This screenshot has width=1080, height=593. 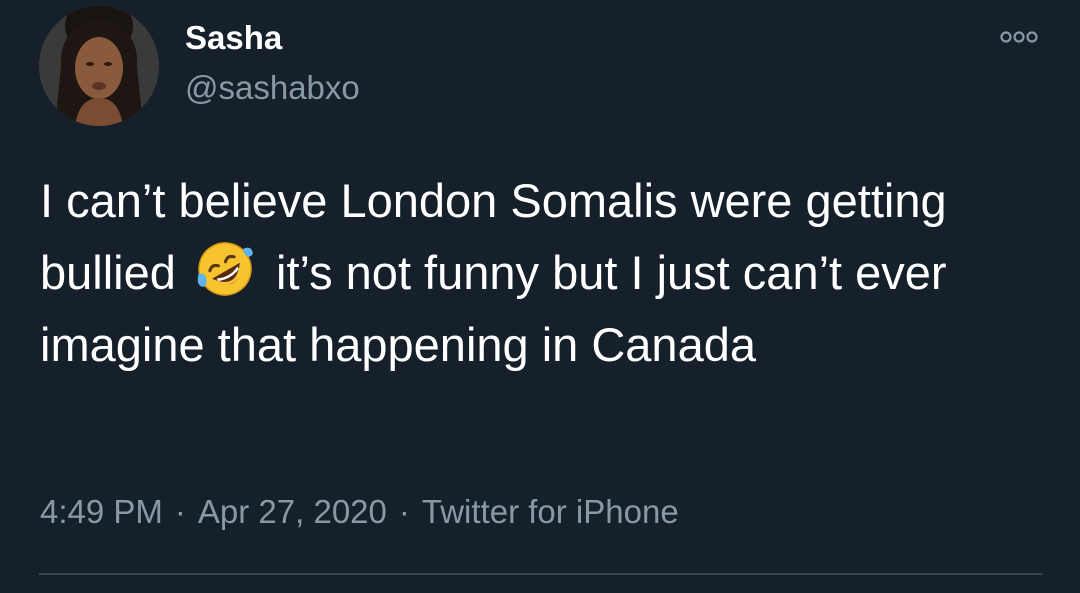 I want to click on divider, so click(x=541, y=574).